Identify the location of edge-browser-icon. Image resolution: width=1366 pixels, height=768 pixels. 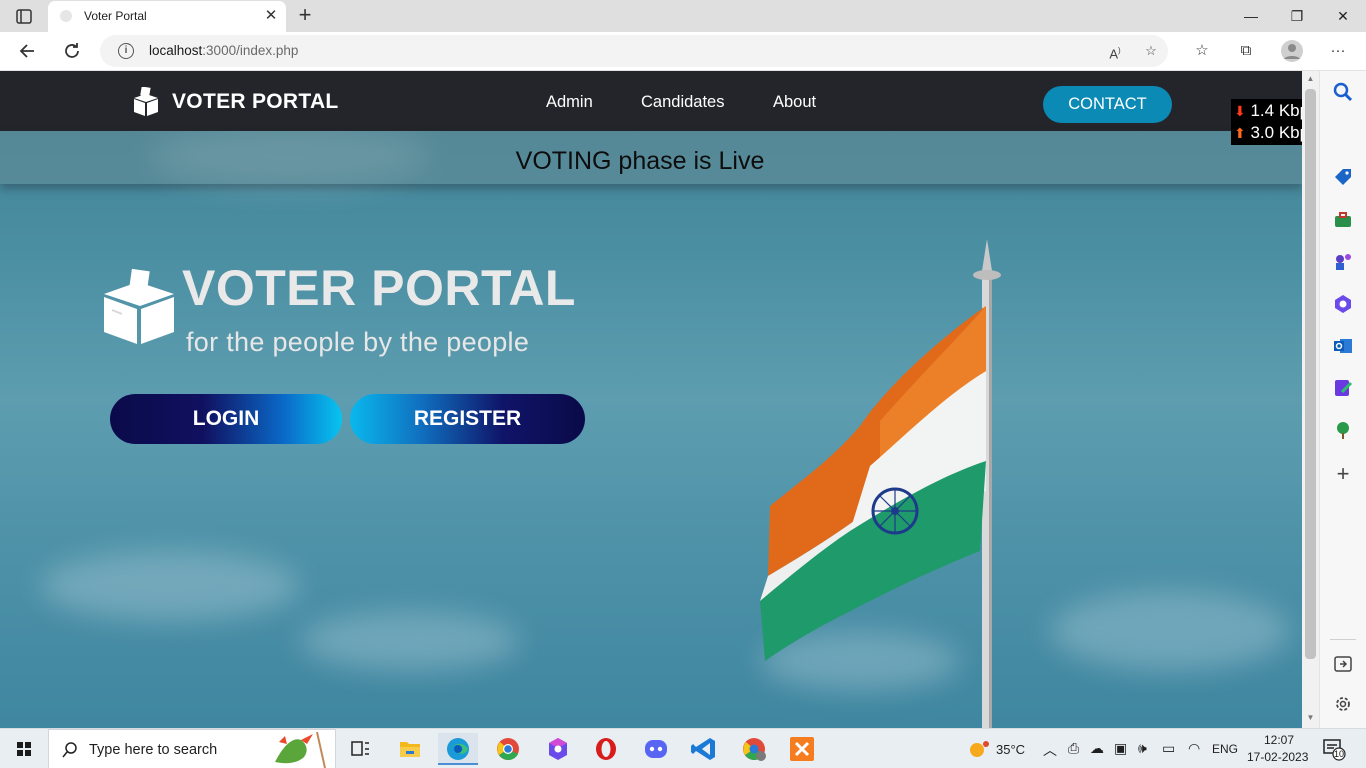
(458, 749).